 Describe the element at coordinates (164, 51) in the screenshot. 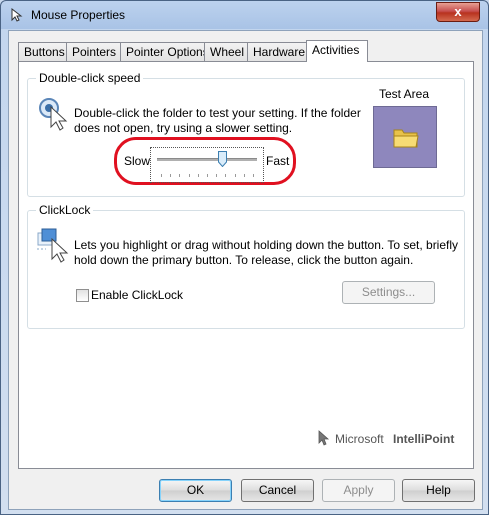

I see `tab-pointer-options: Pointer Options` at that location.